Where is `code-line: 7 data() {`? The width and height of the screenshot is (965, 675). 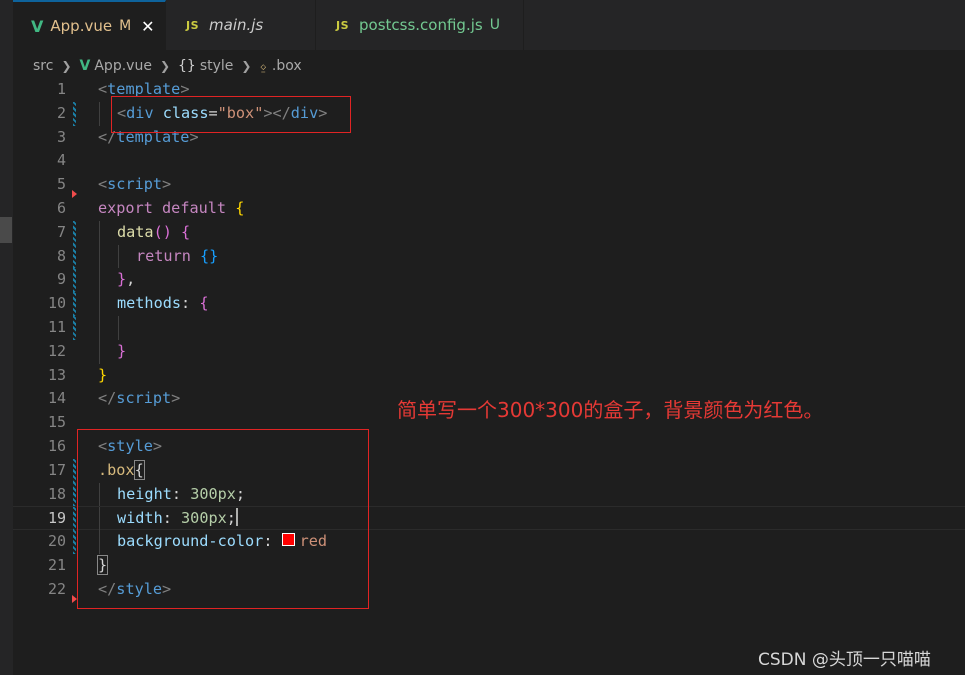
code-line: 7 data() { is located at coordinates (489, 232).